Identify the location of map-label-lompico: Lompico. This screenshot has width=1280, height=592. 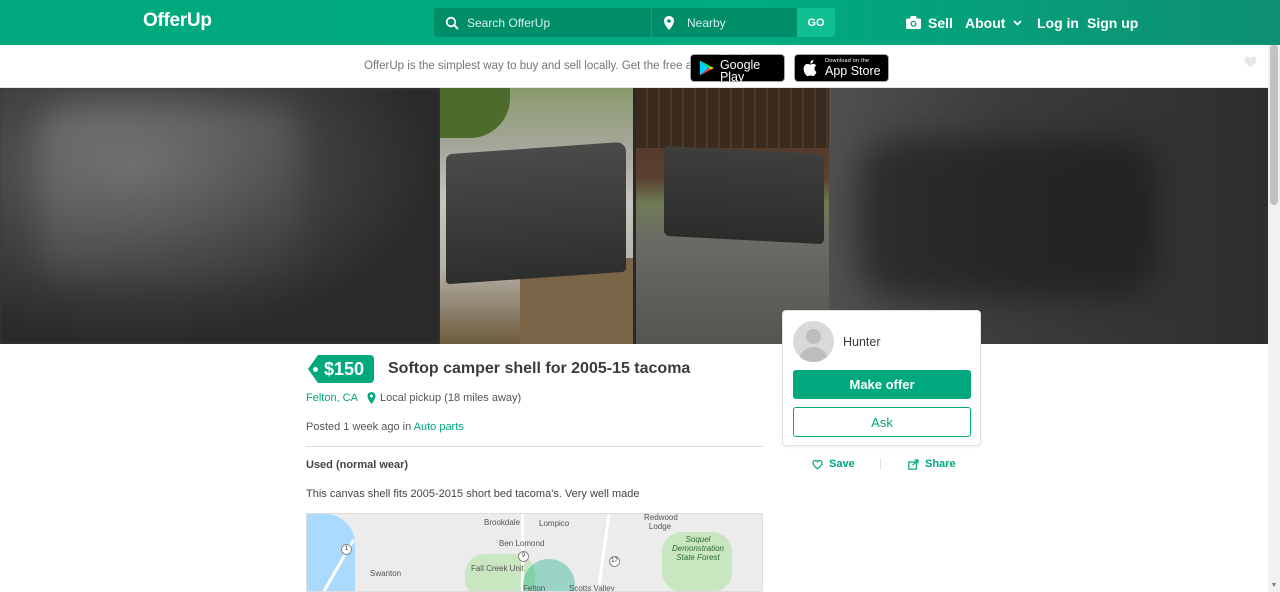
(554, 523).